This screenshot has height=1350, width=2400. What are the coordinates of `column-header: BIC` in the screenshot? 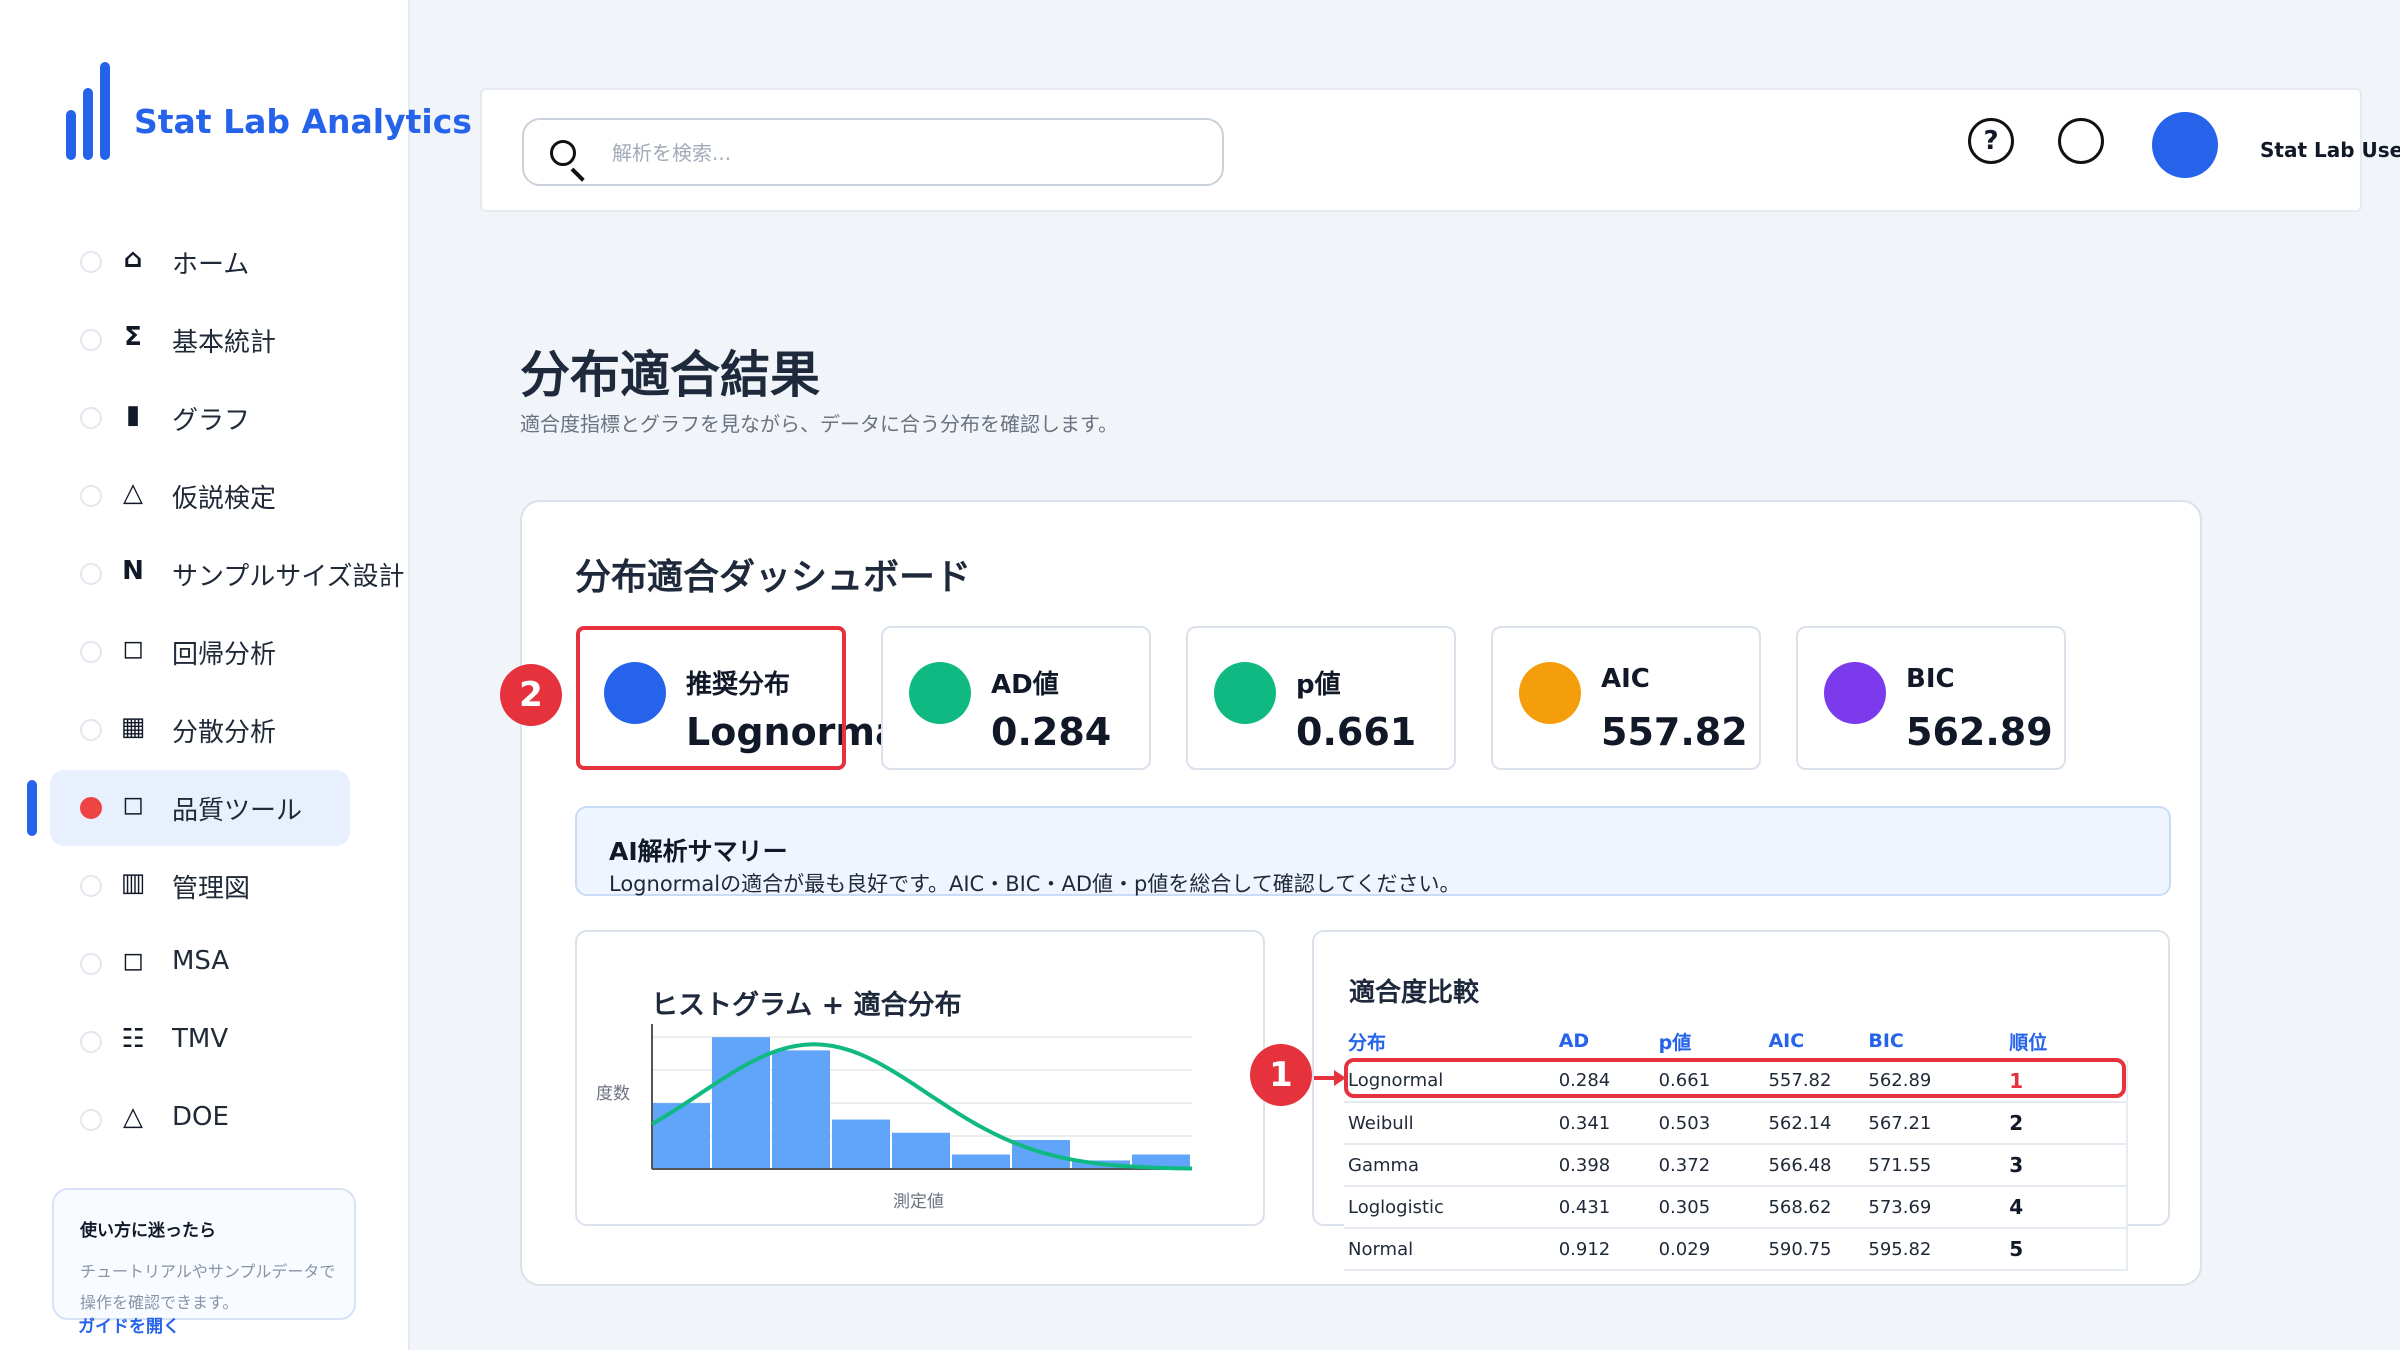 It's located at (1934, 1041).